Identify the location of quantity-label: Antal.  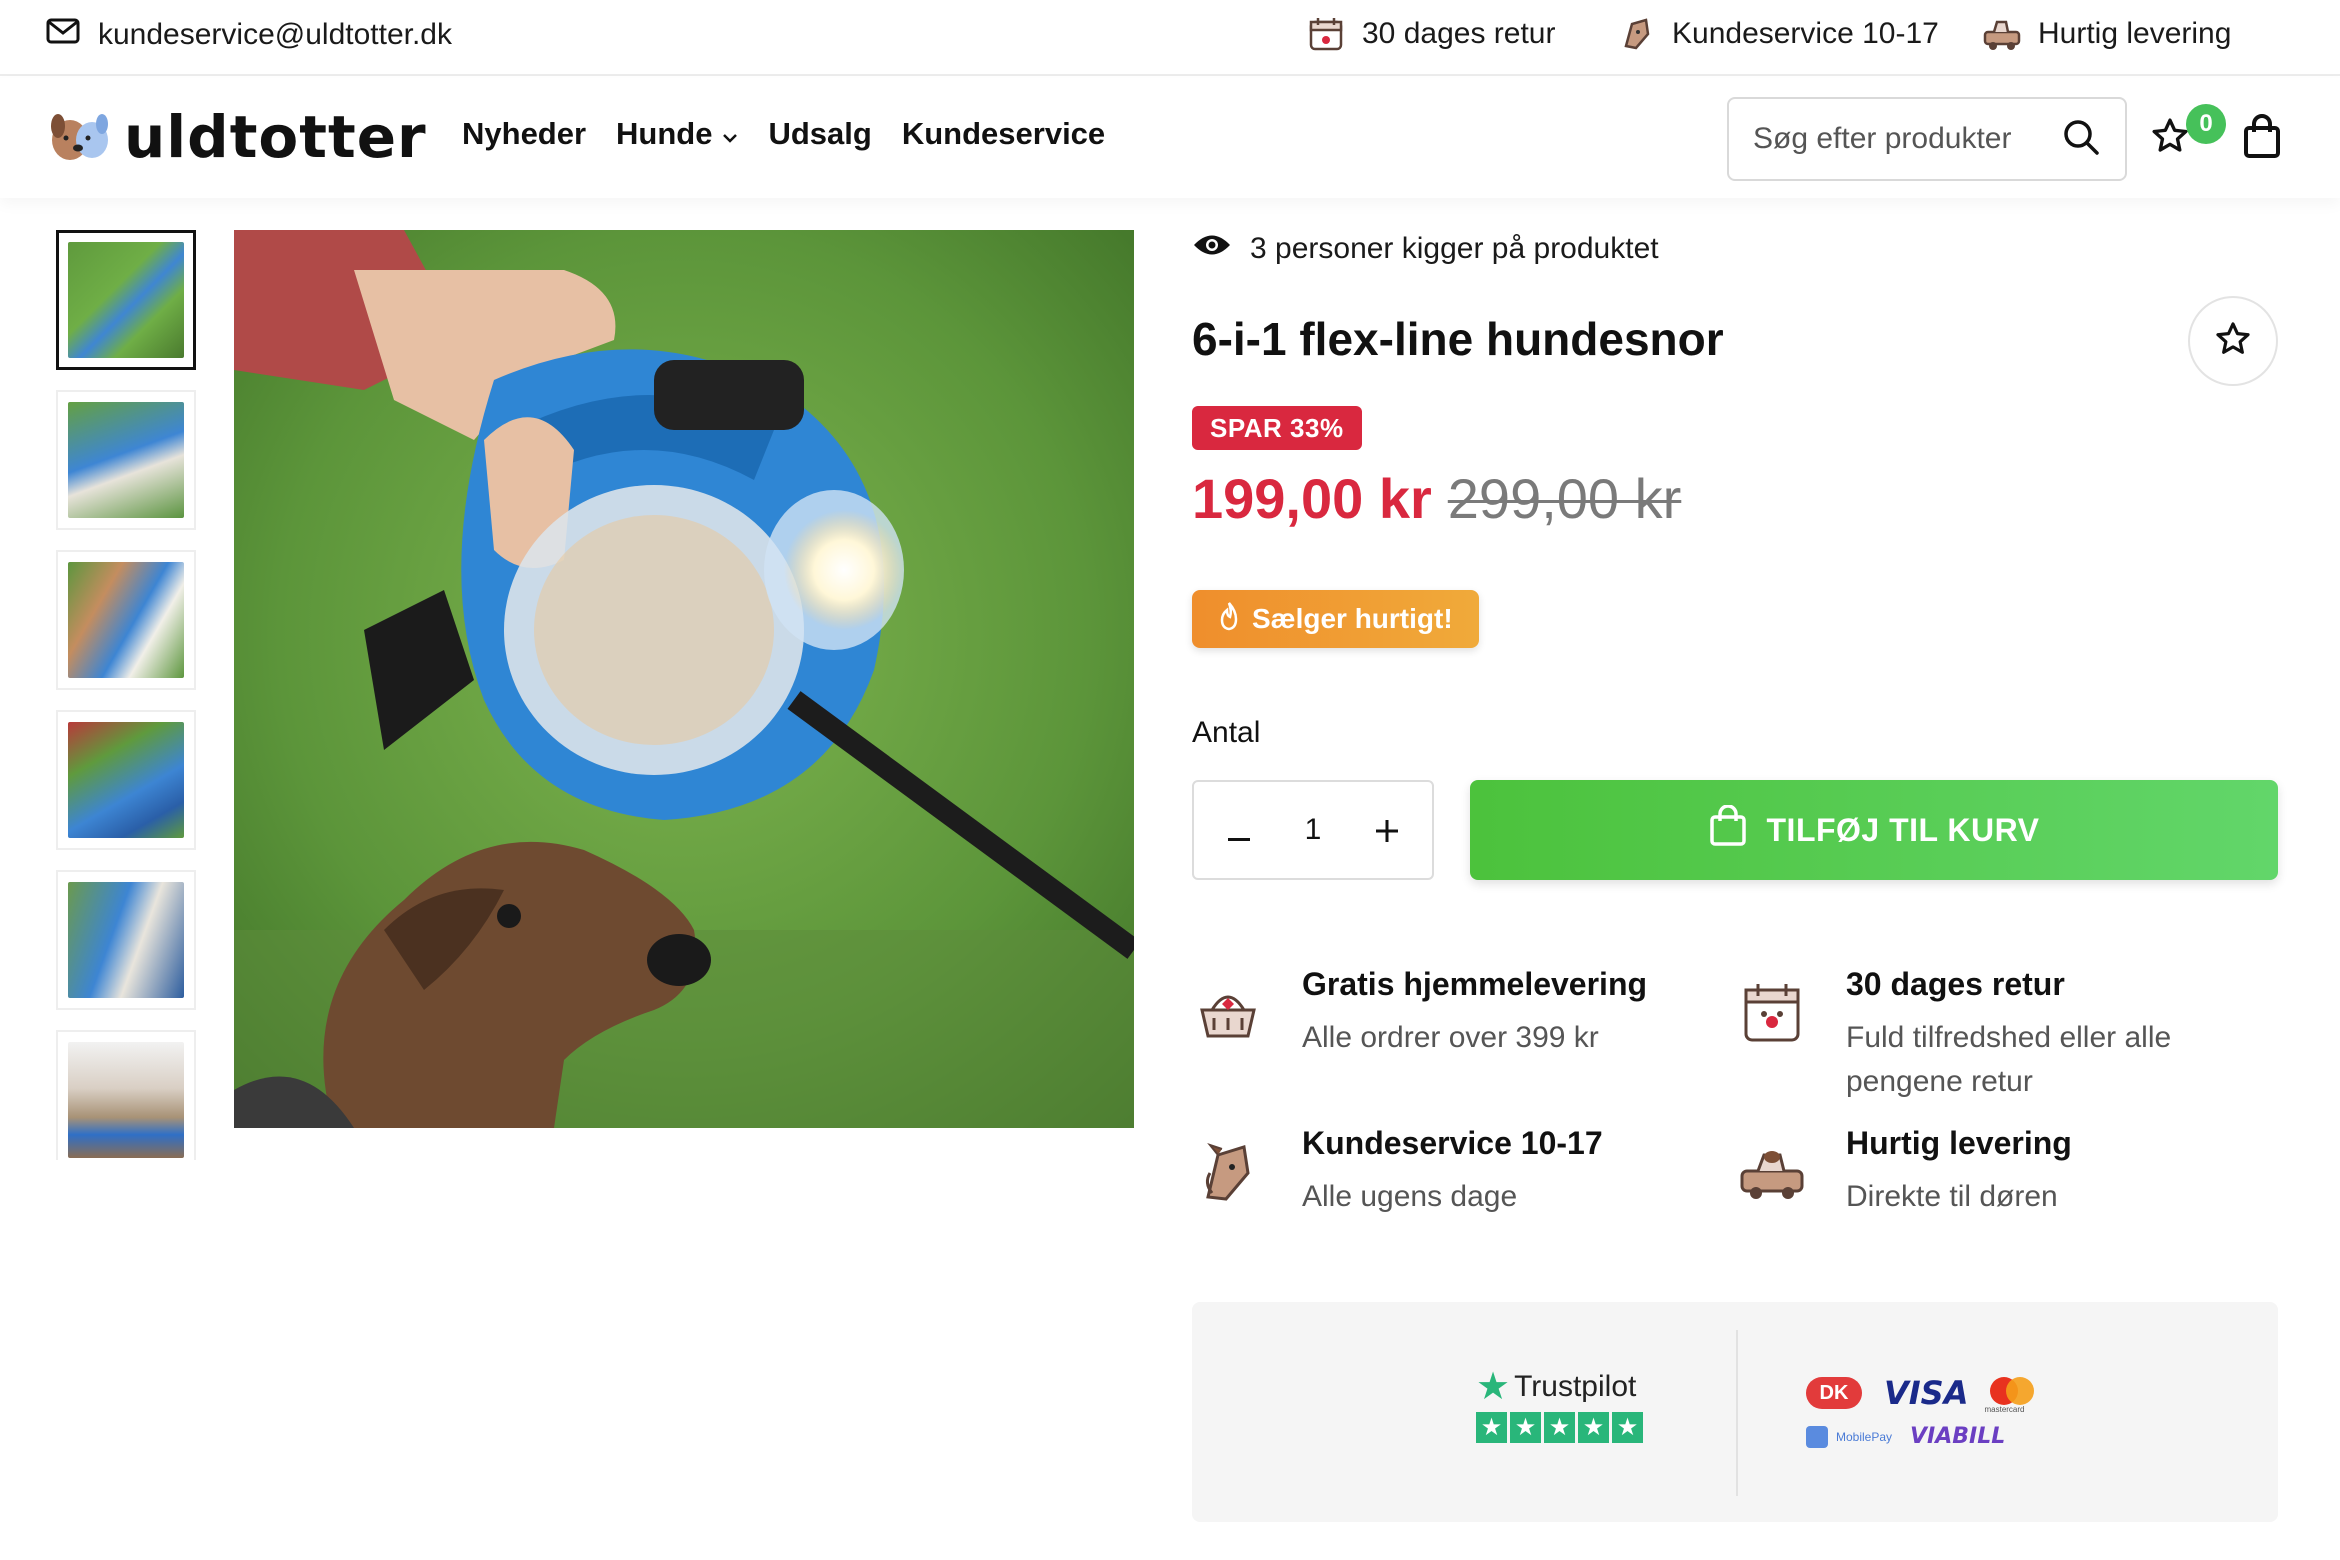
(1226, 732).